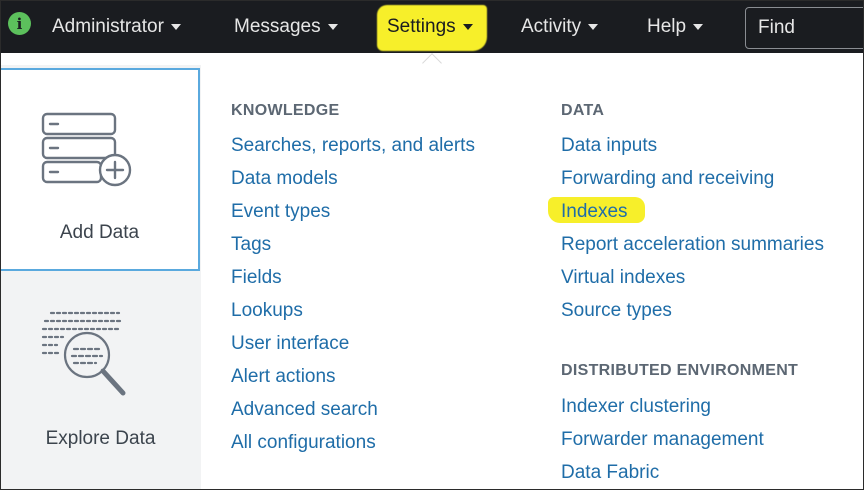 Image resolution: width=864 pixels, height=490 pixels. What do you see at coordinates (421, 26) in the screenshot?
I see `nav-settings-label: Settings` at bounding box center [421, 26].